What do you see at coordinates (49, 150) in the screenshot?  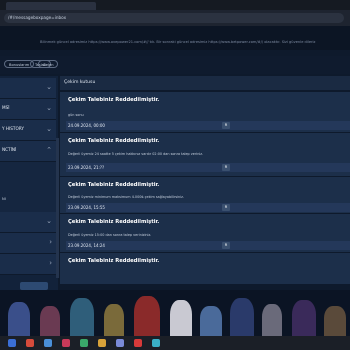 I see `chevron-up-icon: ⌃` at bounding box center [49, 150].